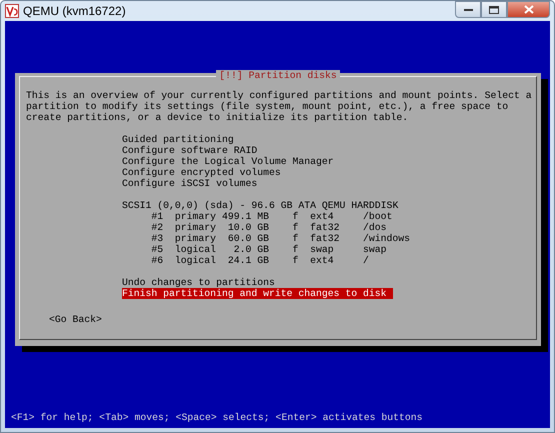 This screenshot has height=433, width=555. What do you see at coordinates (193, 150) in the screenshot?
I see `menu-item: Configure software RAID` at bounding box center [193, 150].